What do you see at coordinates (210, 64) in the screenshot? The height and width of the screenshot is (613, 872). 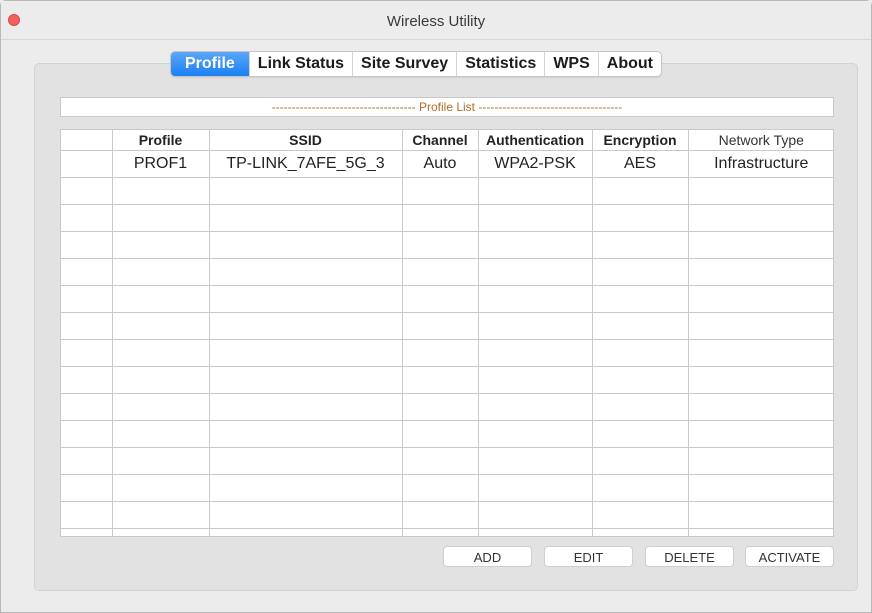 I see `tab-profile: Profile` at bounding box center [210, 64].